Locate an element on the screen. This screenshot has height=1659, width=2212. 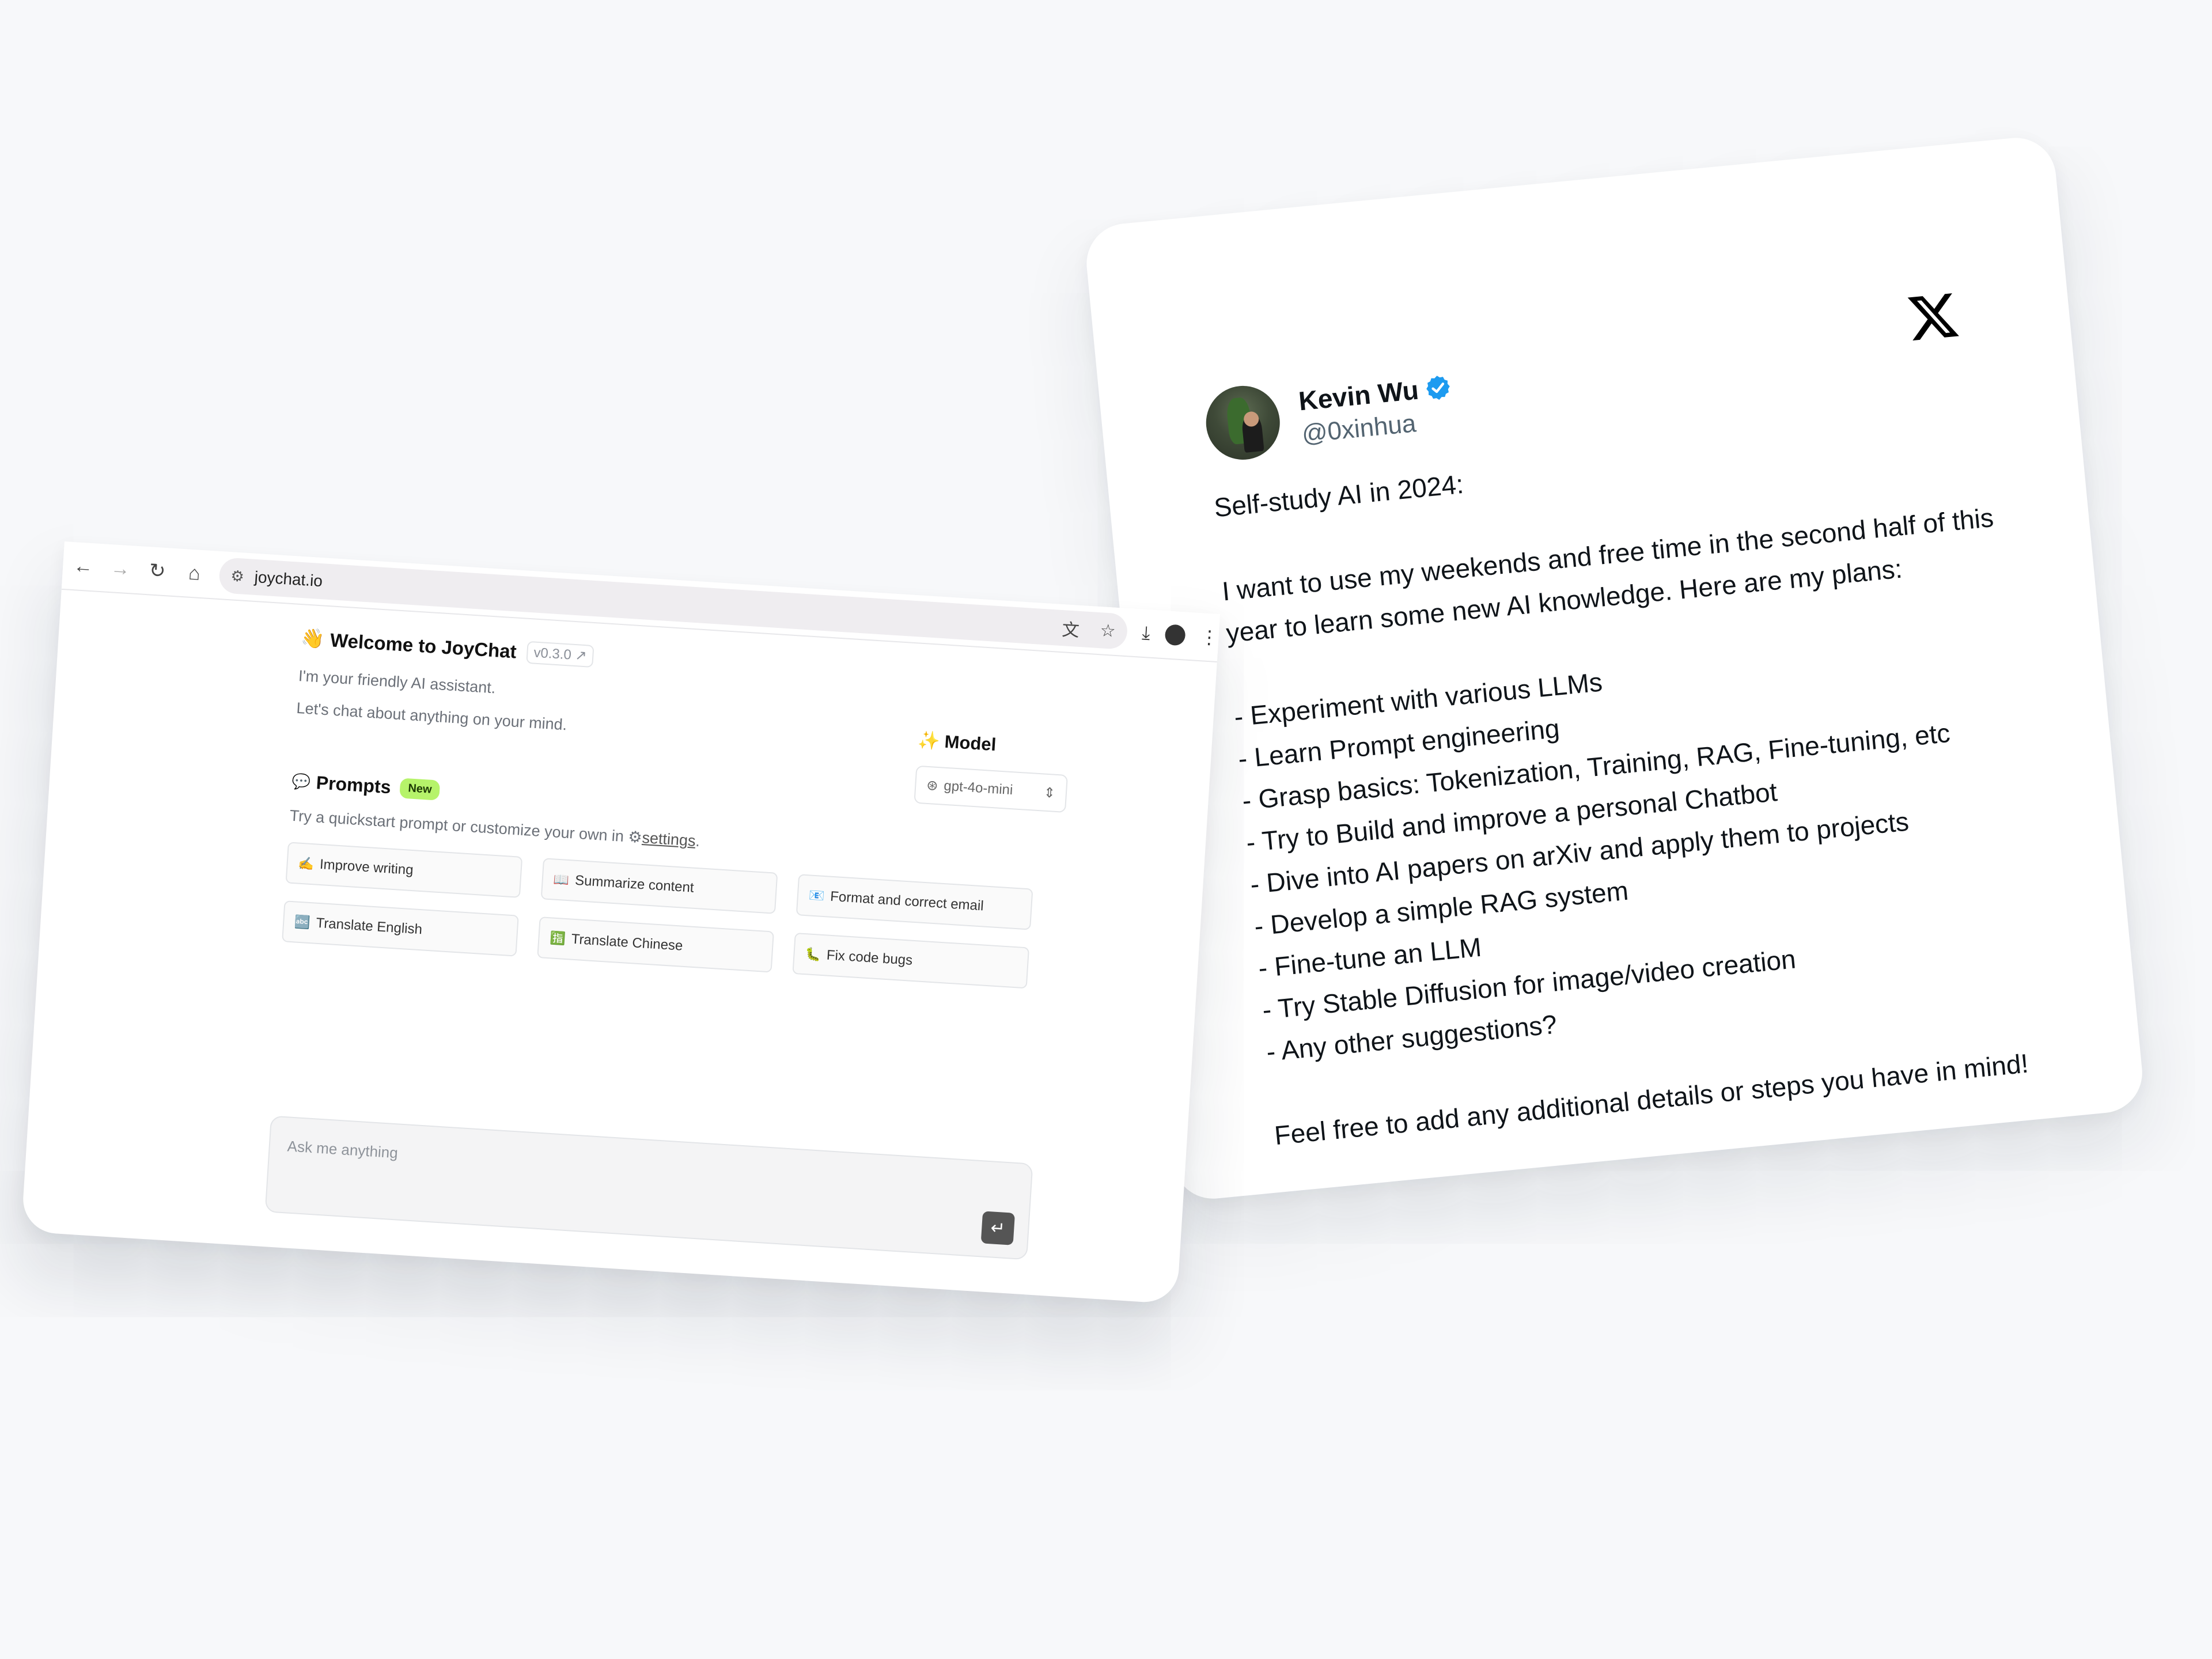
model-value: gpt-4o-mini is located at coordinates (978, 788).